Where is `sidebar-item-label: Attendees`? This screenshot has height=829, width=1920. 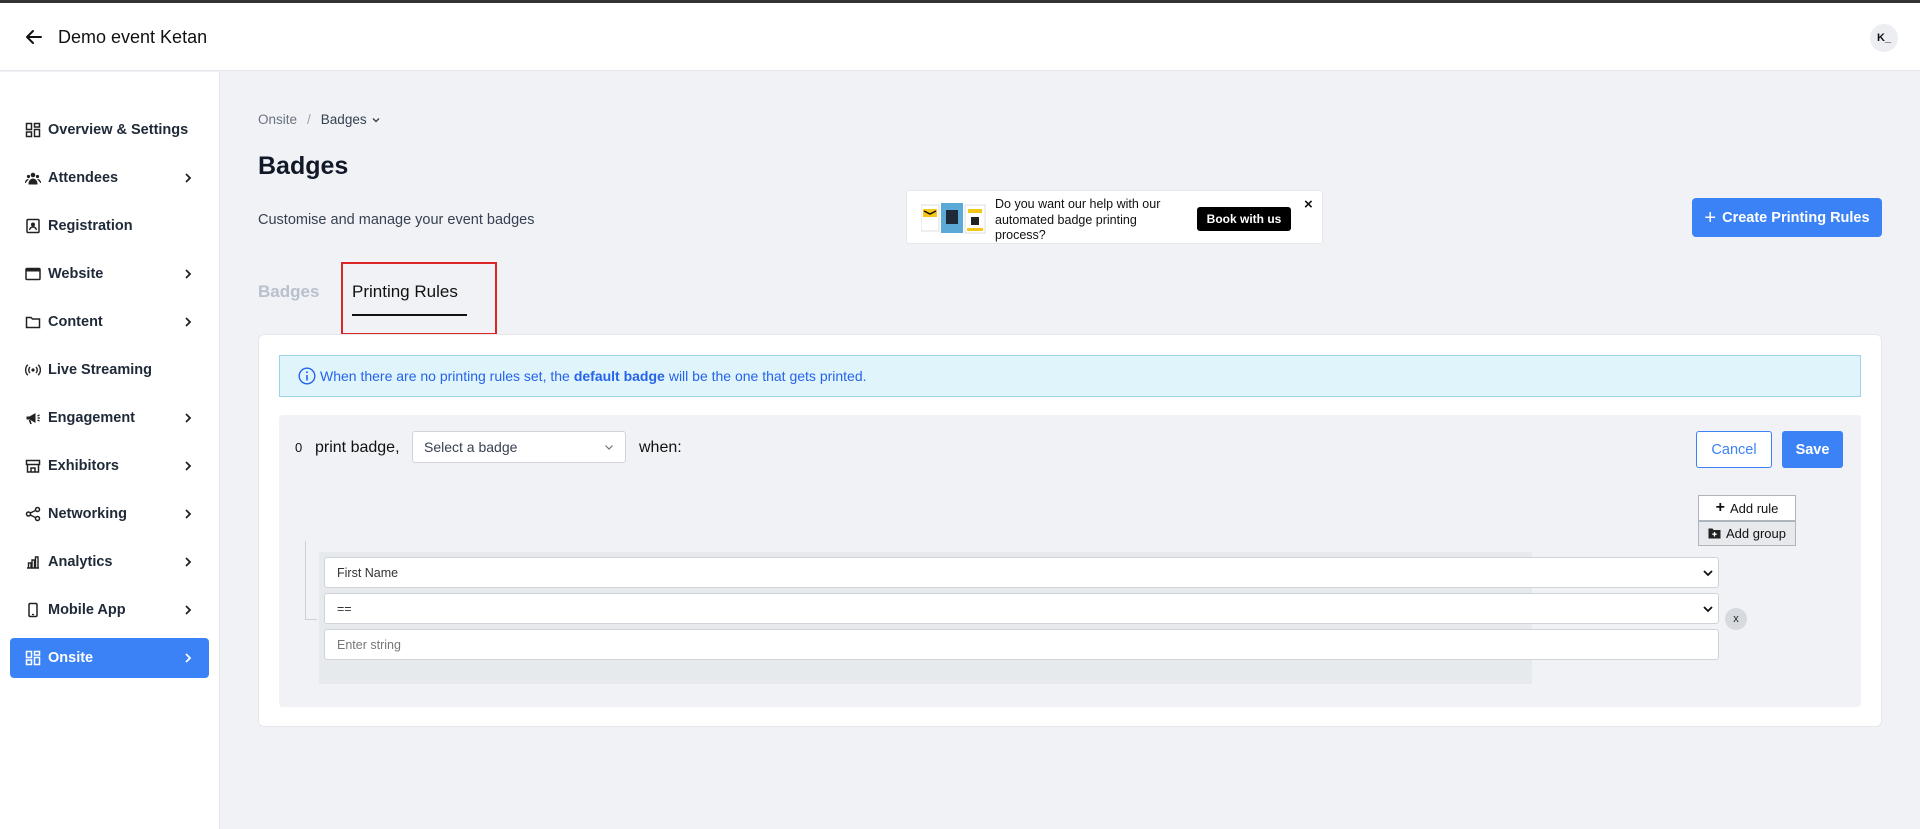 sidebar-item-label: Attendees is located at coordinates (83, 178).